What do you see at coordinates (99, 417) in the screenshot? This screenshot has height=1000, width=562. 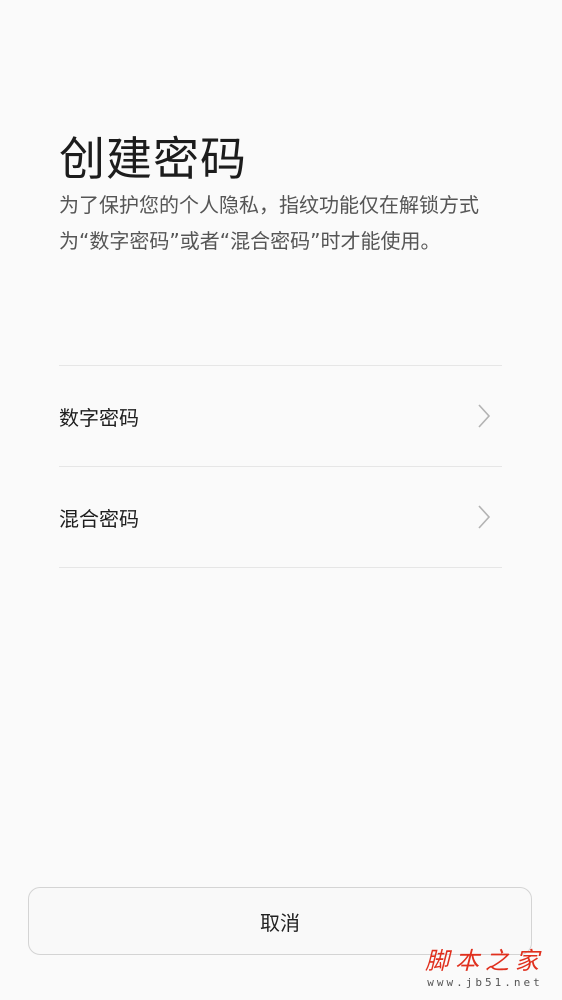 I see `option-label: 数字密码` at bounding box center [99, 417].